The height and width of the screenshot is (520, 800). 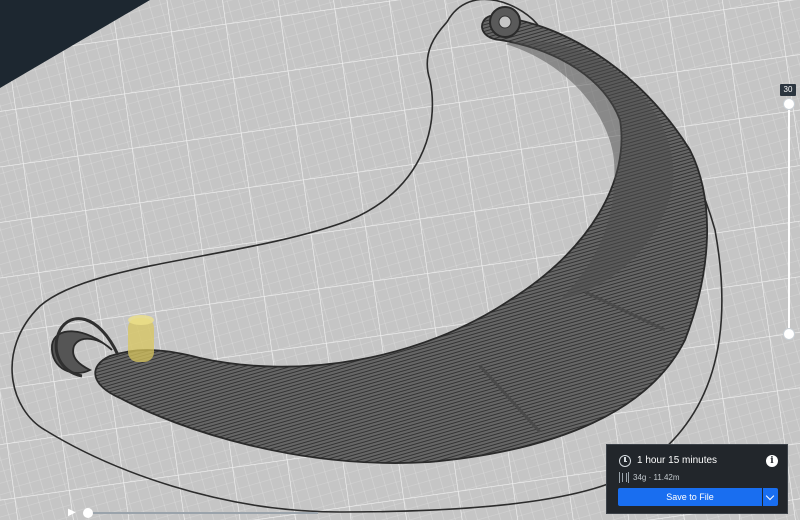 I want to click on path-playback-bar: ▶, so click(x=194, y=513).